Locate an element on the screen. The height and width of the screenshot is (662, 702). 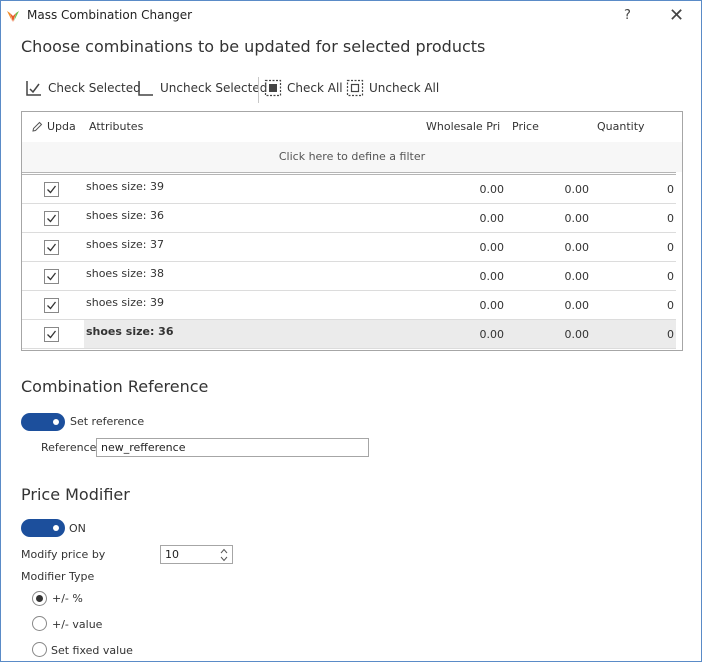
modify-price-value: 10 is located at coordinates (172, 554).